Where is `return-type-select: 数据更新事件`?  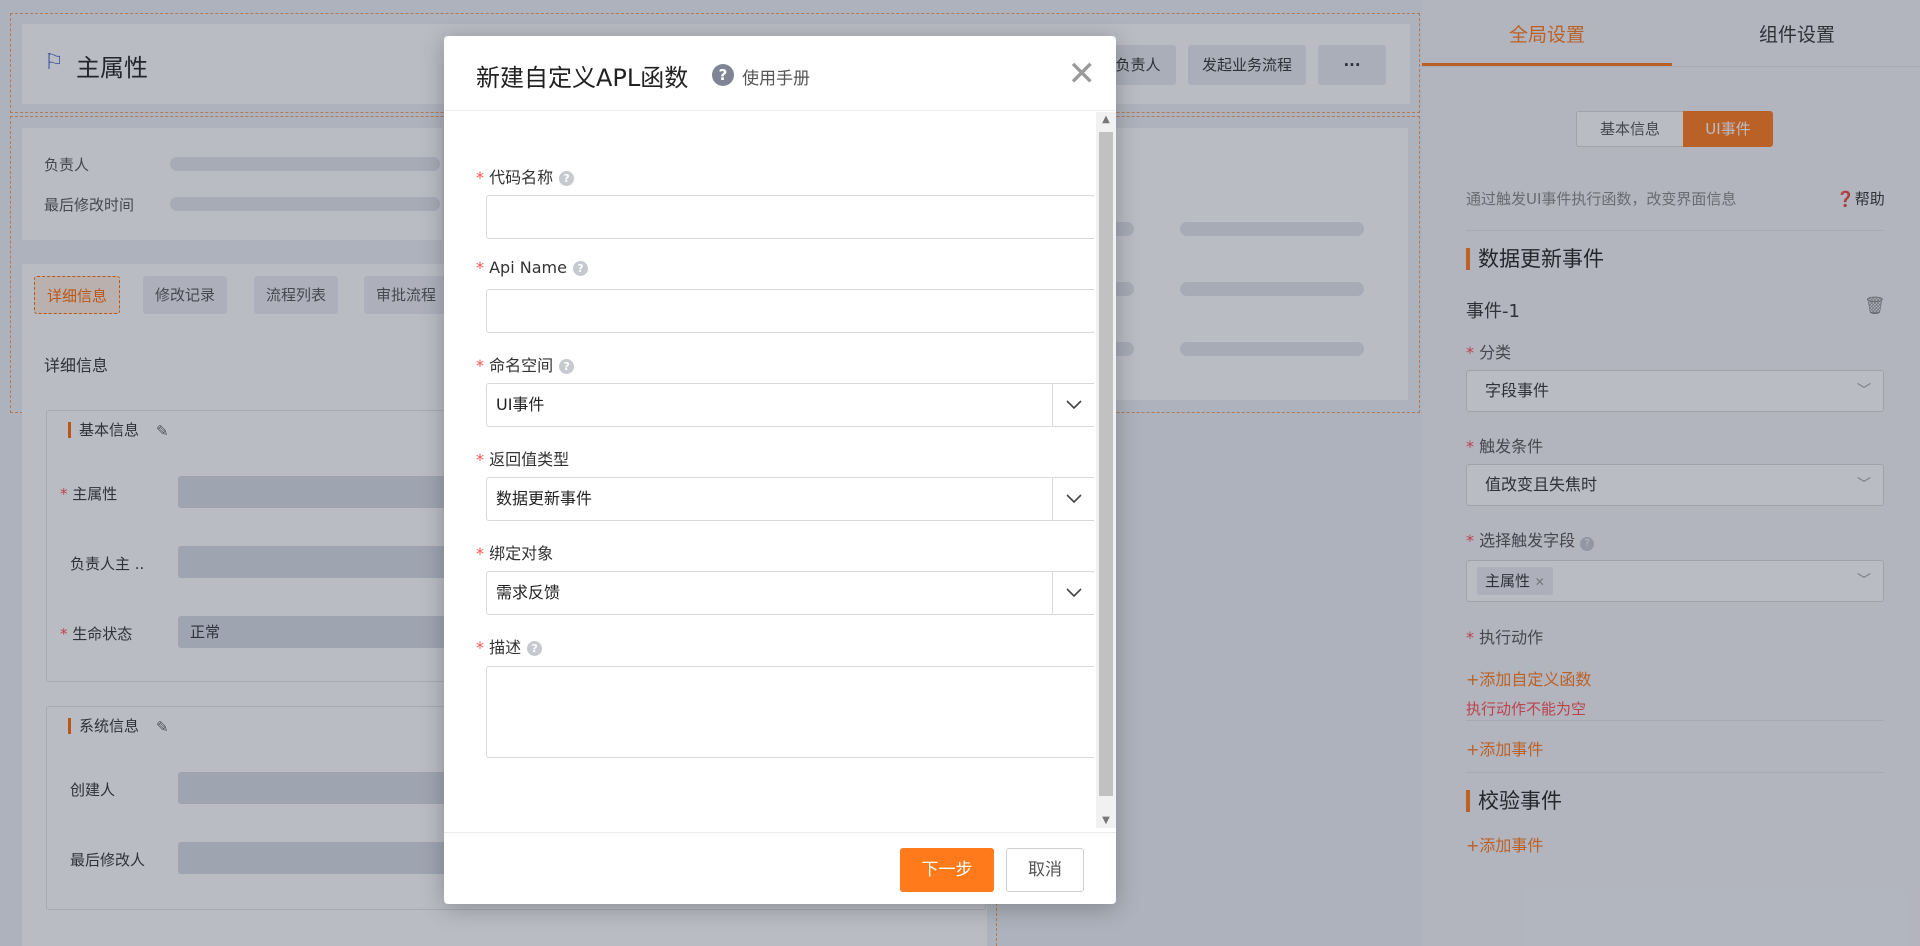 return-type-select: 数据更新事件 is located at coordinates (790, 499).